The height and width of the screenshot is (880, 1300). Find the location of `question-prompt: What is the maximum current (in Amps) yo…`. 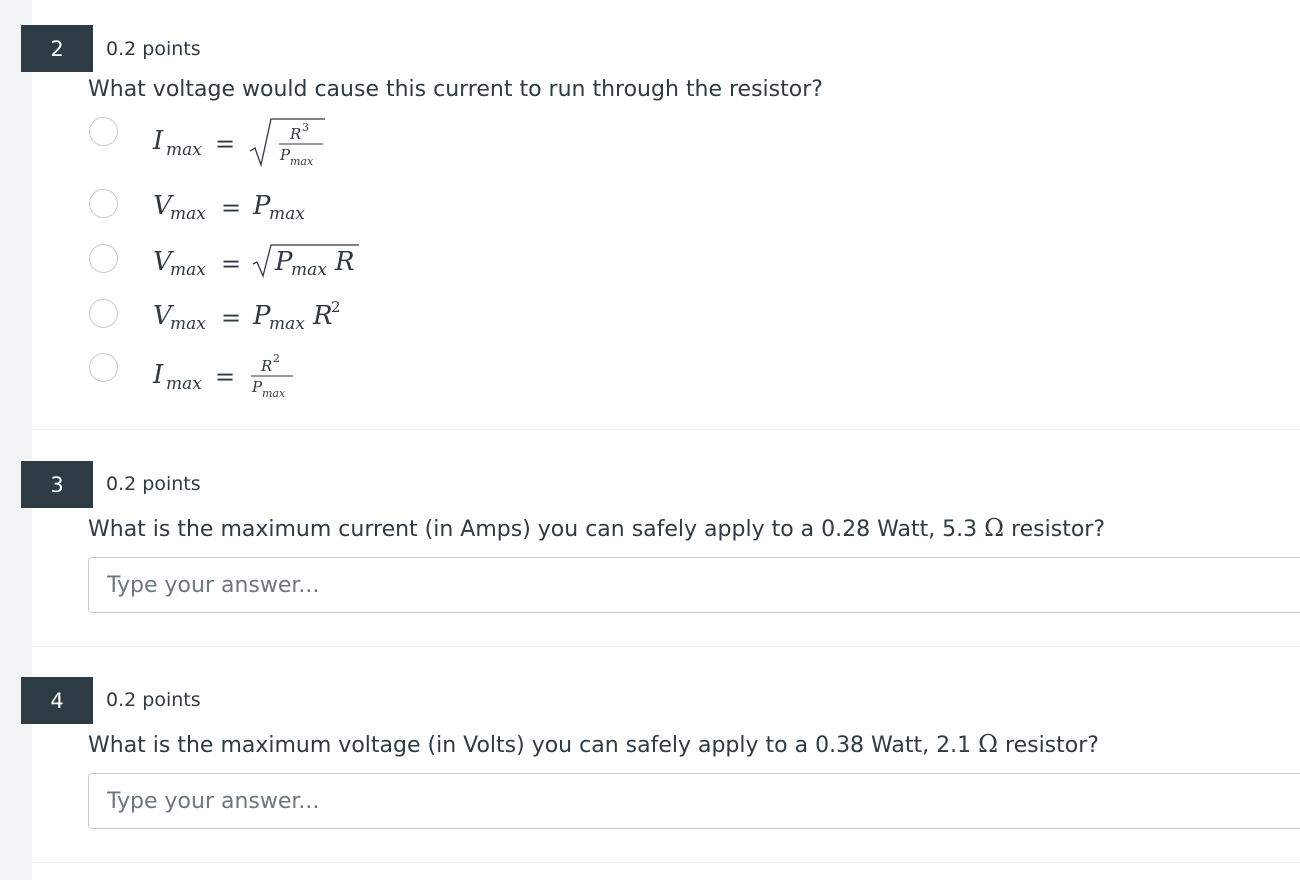

question-prompt: What is the maximum current (in Amps) yo… is located at coordinates (597, 528).